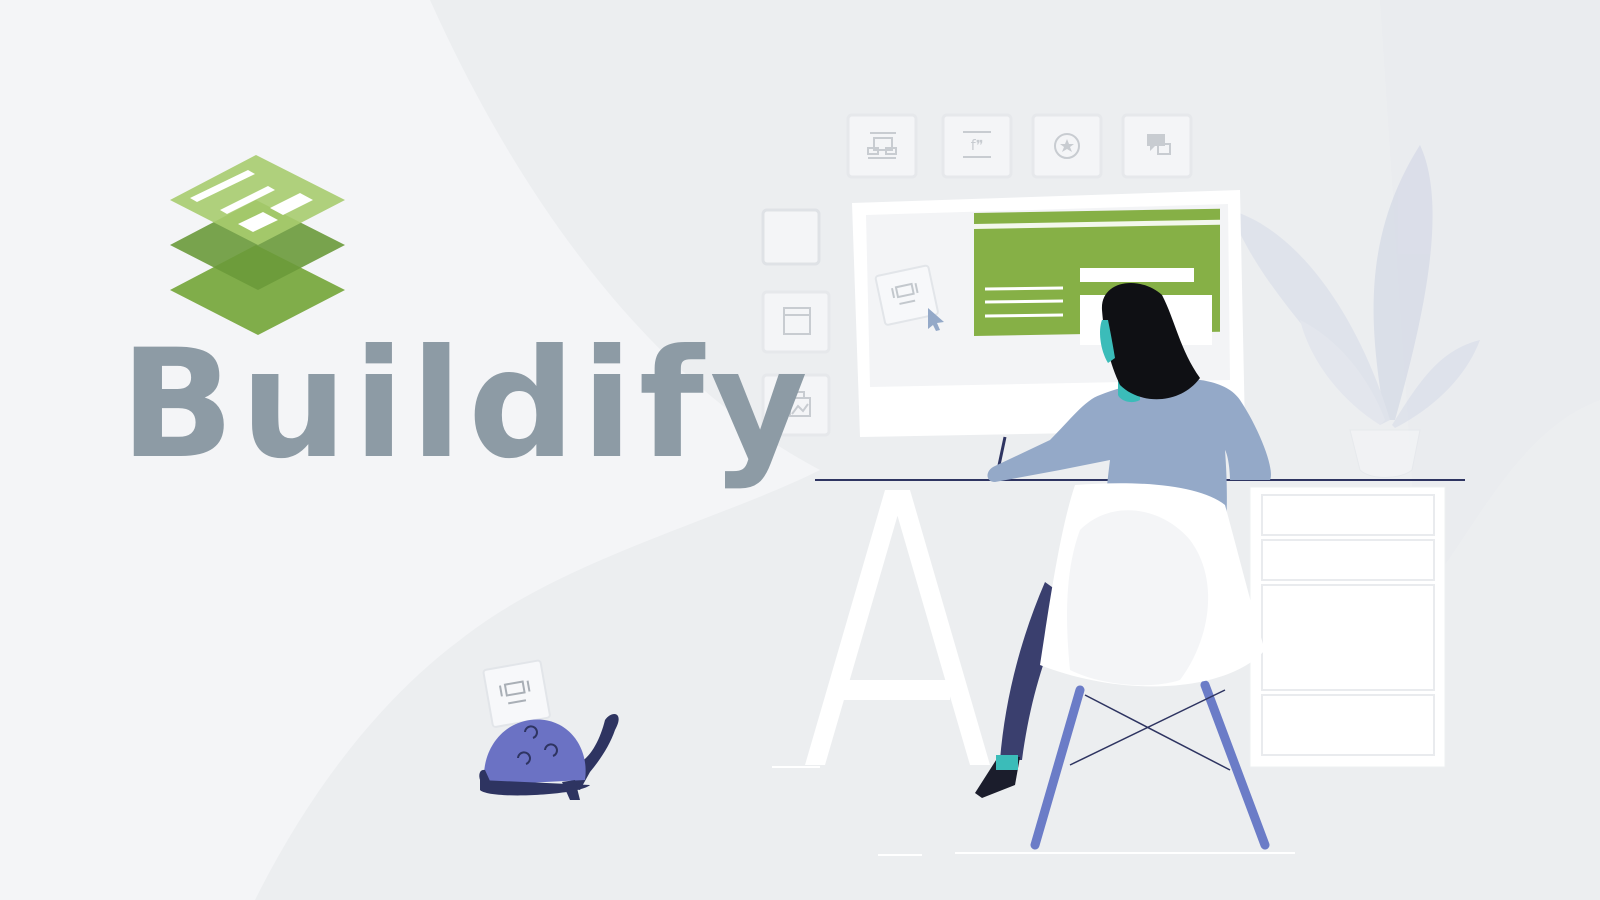  I want to click on widget-tile-blank, so click(791, 237).